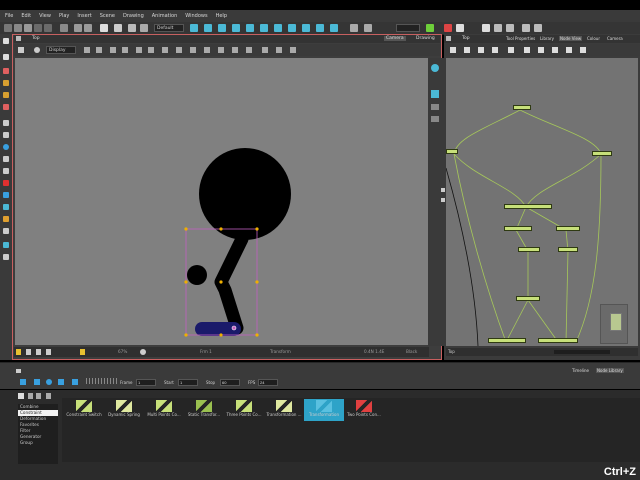 The width and height of the screenshot is (640, 480). Describe the element at coordinates (568, 249) in the screenshot. I see `node-lower-right` at that location.